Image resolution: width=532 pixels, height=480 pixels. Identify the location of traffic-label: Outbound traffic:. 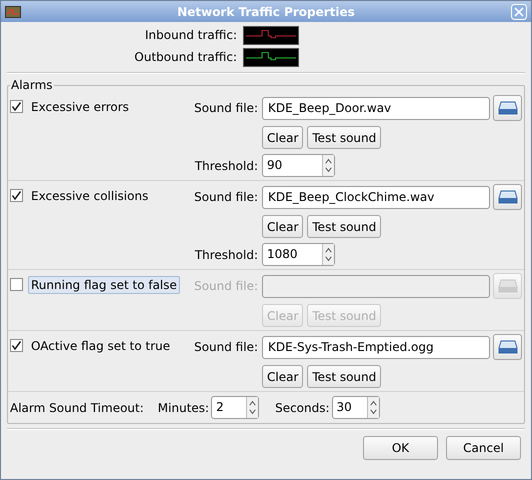
(185, 57).